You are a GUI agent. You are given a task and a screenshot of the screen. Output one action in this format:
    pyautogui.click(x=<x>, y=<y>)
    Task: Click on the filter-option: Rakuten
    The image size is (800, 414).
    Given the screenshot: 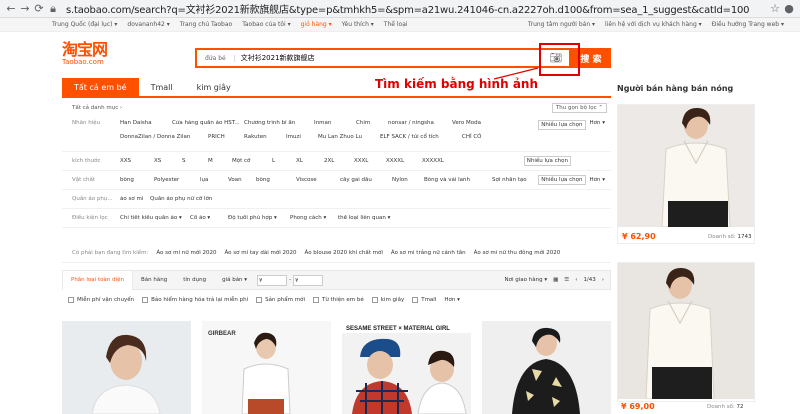 What is the action you would take?
    pyautogui.click(x=265, y=137)
    